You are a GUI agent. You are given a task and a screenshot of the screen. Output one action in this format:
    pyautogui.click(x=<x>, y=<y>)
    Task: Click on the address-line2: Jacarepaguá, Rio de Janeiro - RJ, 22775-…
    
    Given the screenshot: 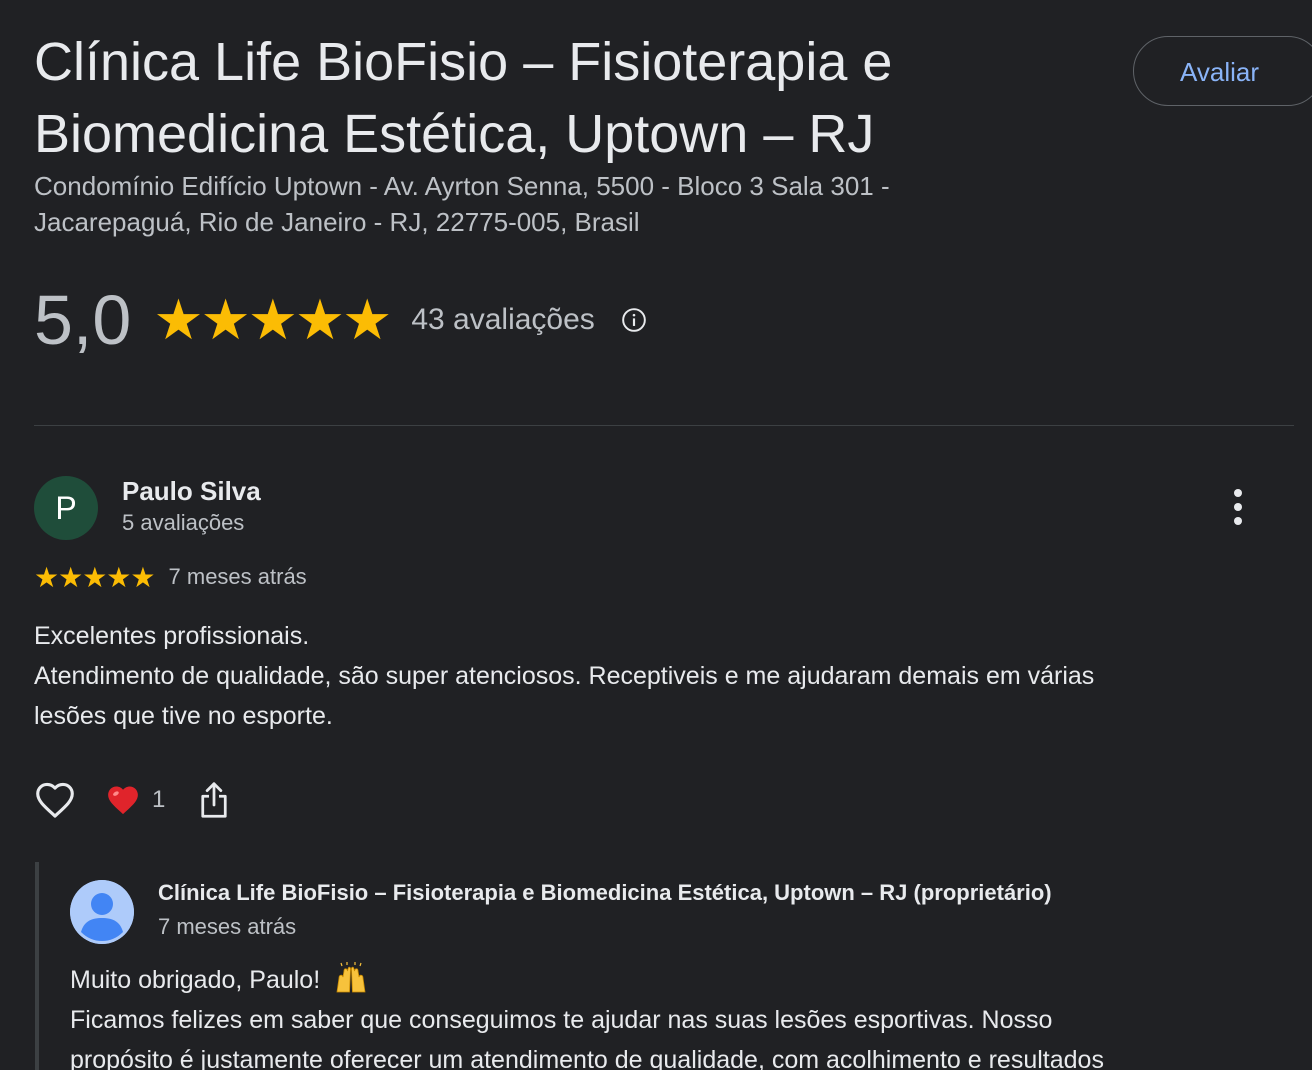 What is the action you would take?
    pyautogui.click(x=337, y=222)
    